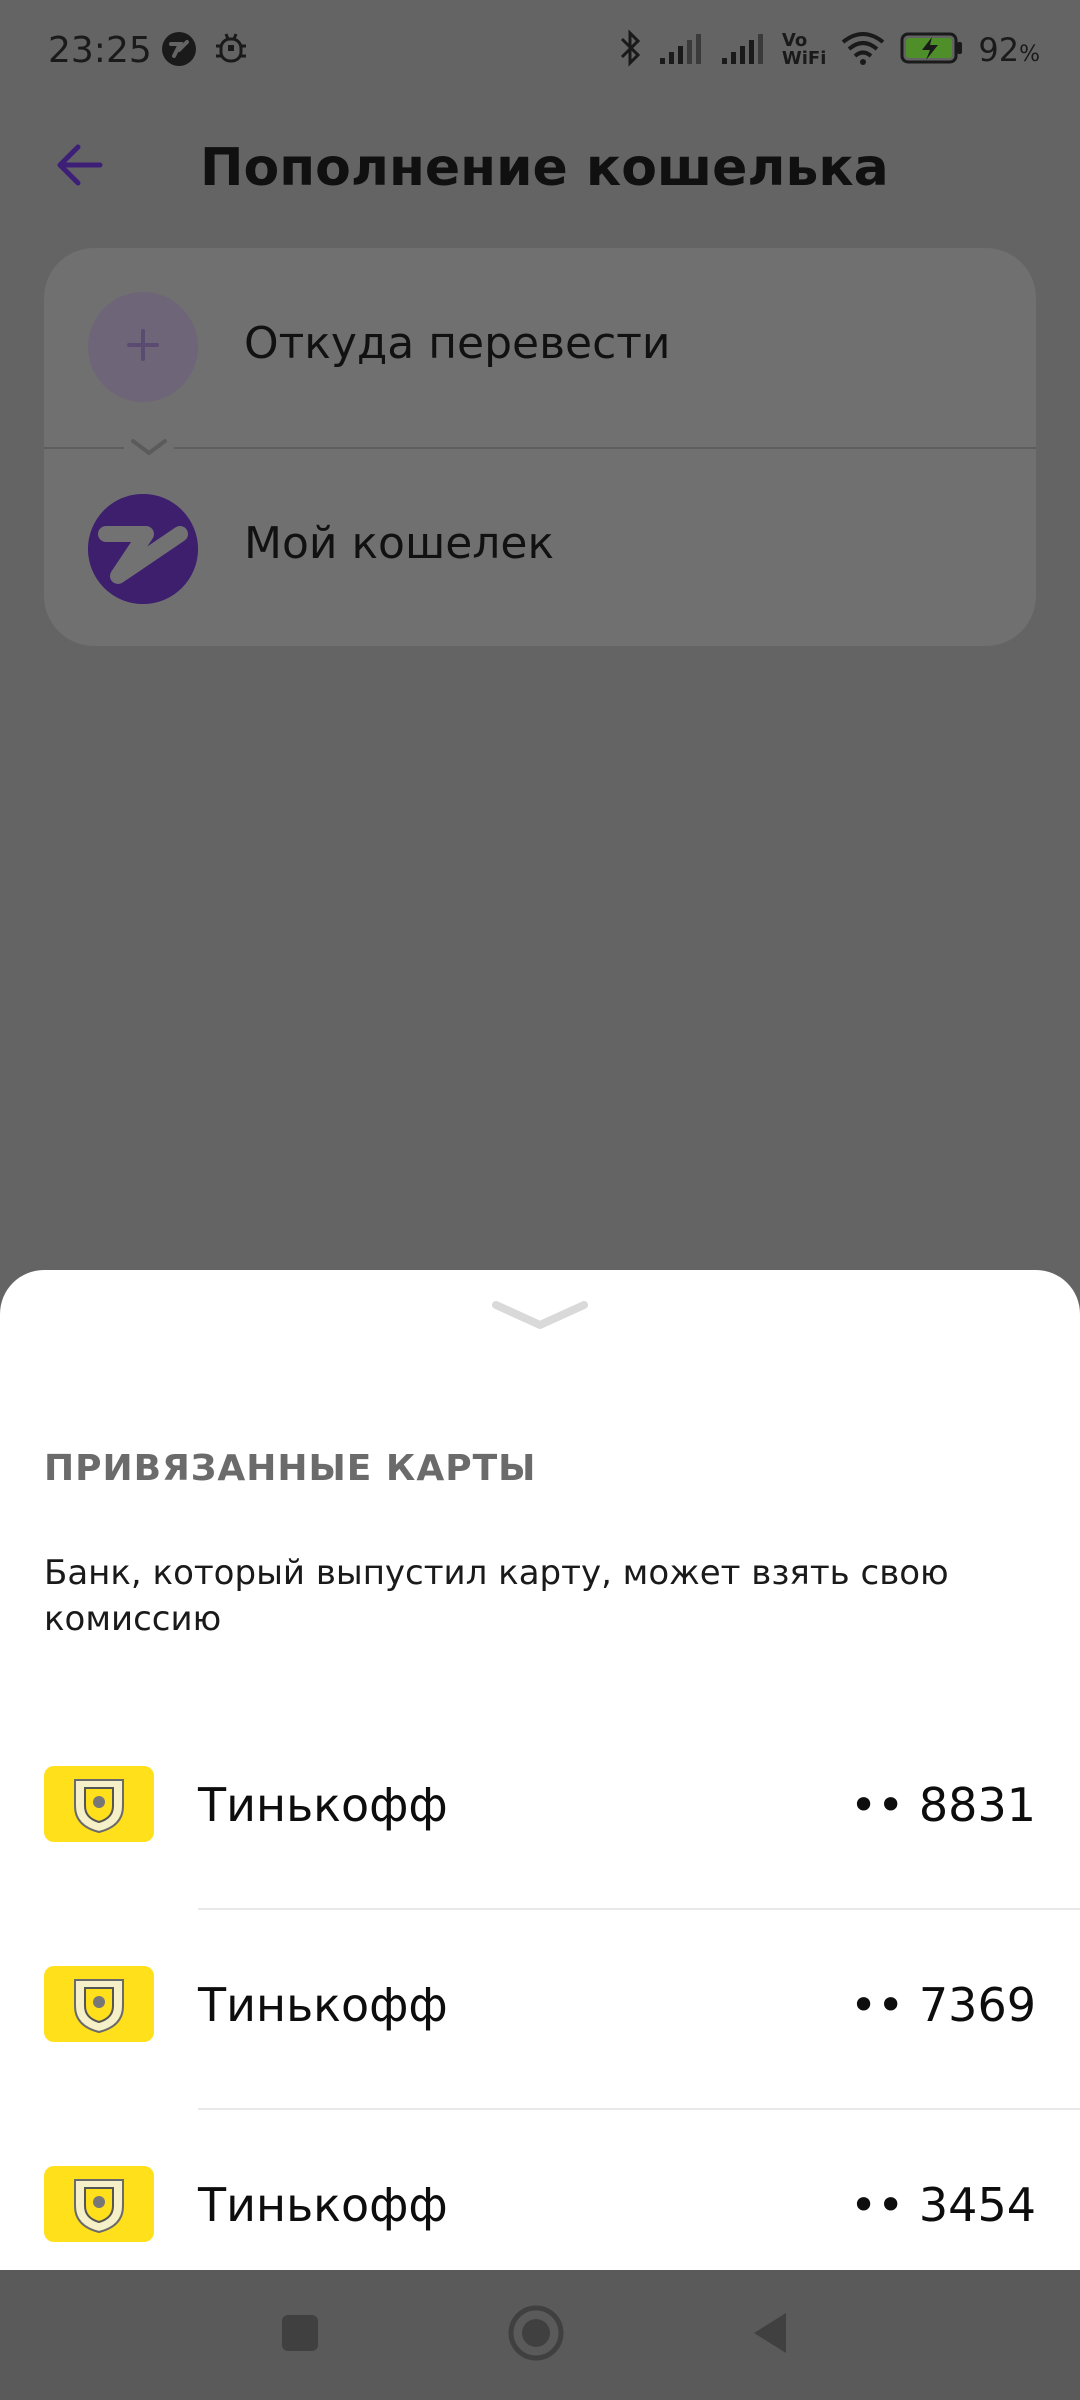 The image size is (1080, 2400). I want to click on system-navigation-bar, so click(540, 2335).